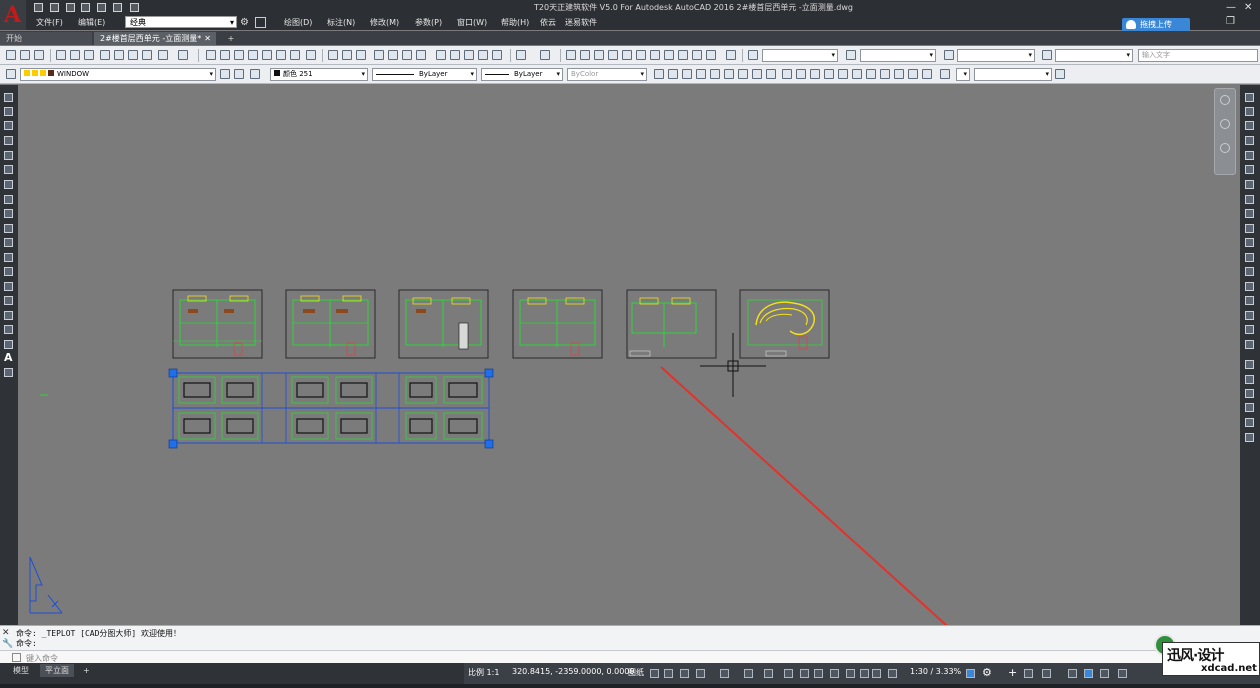 The image size is (1260, 688). I want to click on dim-style-select-2: ▾, so click(1013, 74).